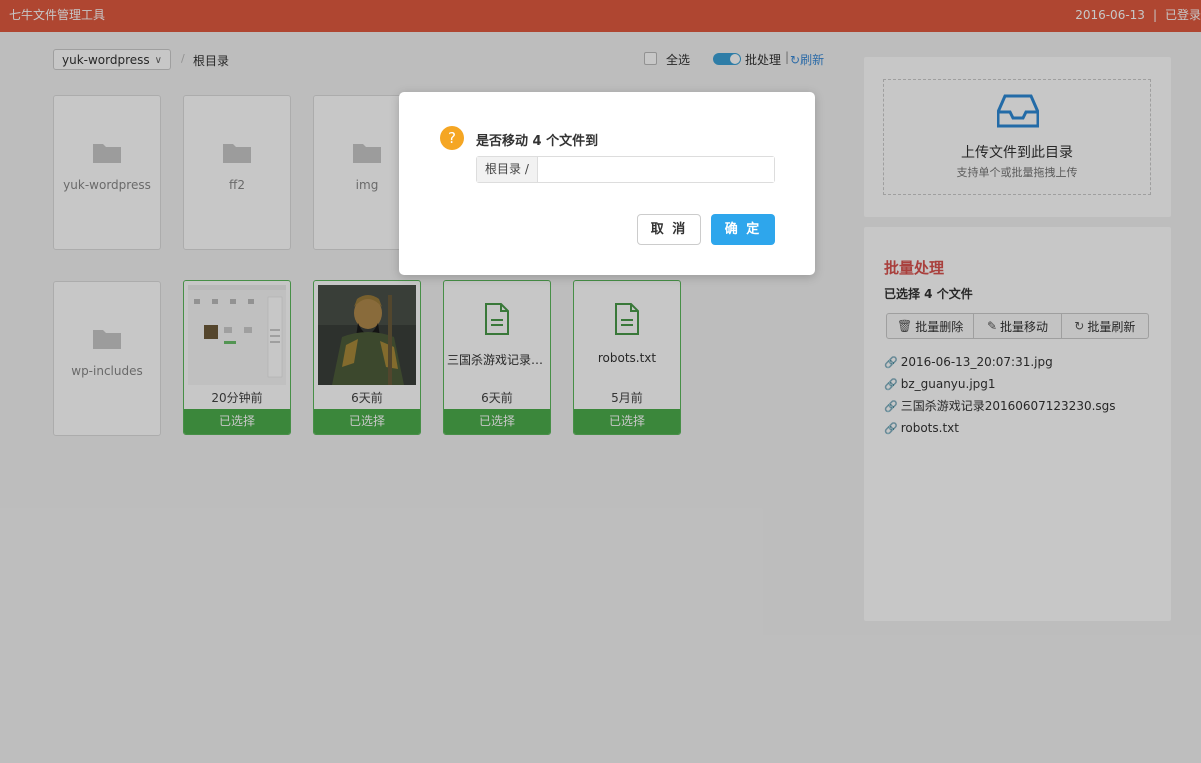 Image resolution: width=1201 pixels, height=763 pixels. What do you see at coordinates (669, 229) in the screenshot?
I see `cancel-button: 取 消` at bounding box center [669, 229].